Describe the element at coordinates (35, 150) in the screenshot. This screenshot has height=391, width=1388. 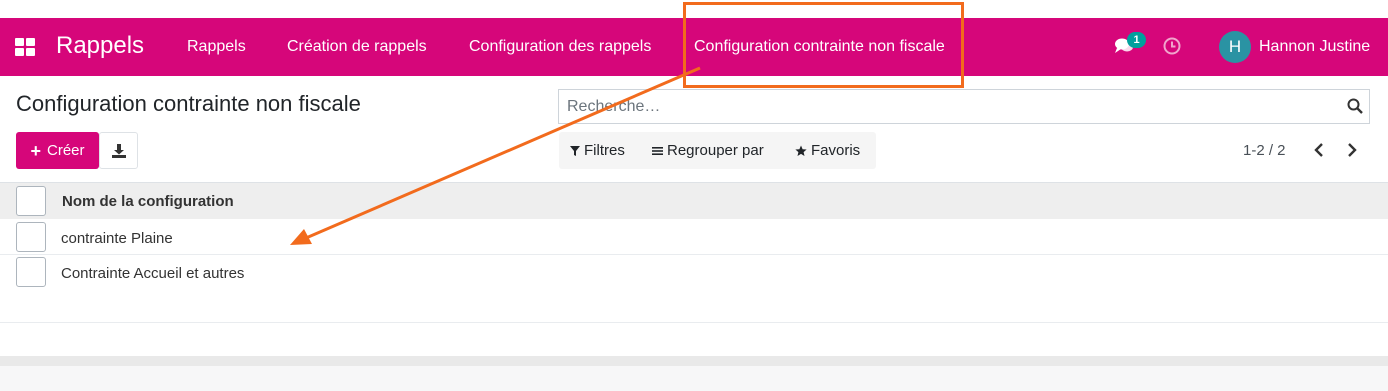
I see `plus-icon: +` at that location.